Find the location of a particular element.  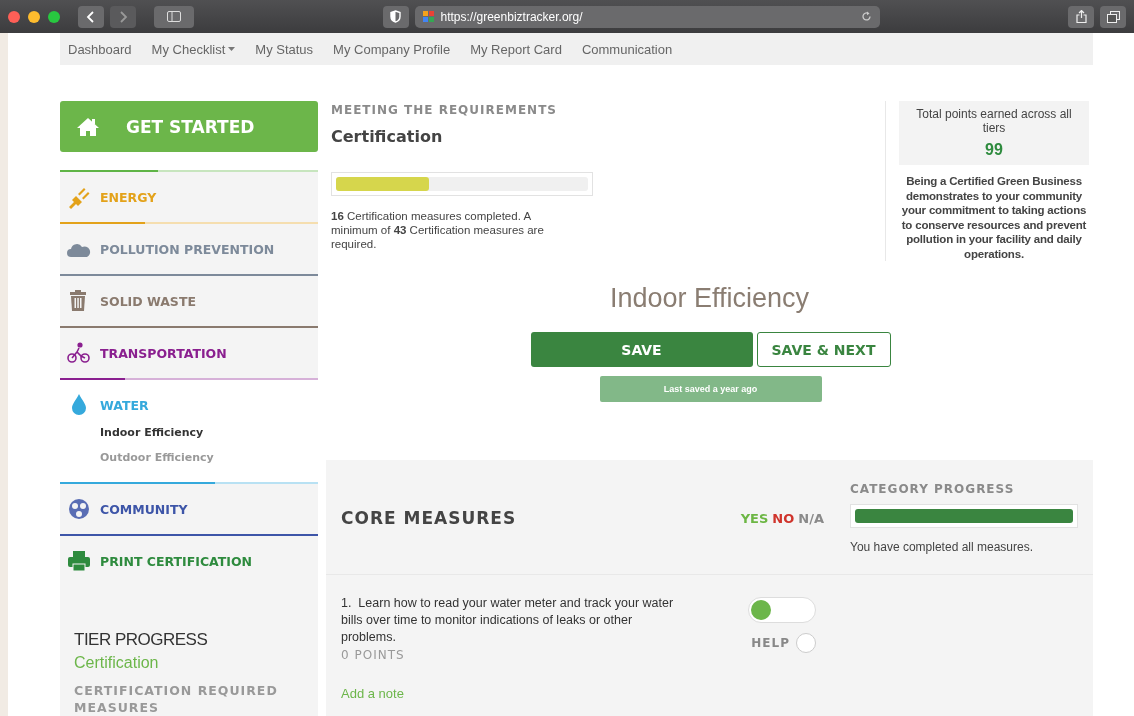

toggle-switch is located at coordinates (782, 610).